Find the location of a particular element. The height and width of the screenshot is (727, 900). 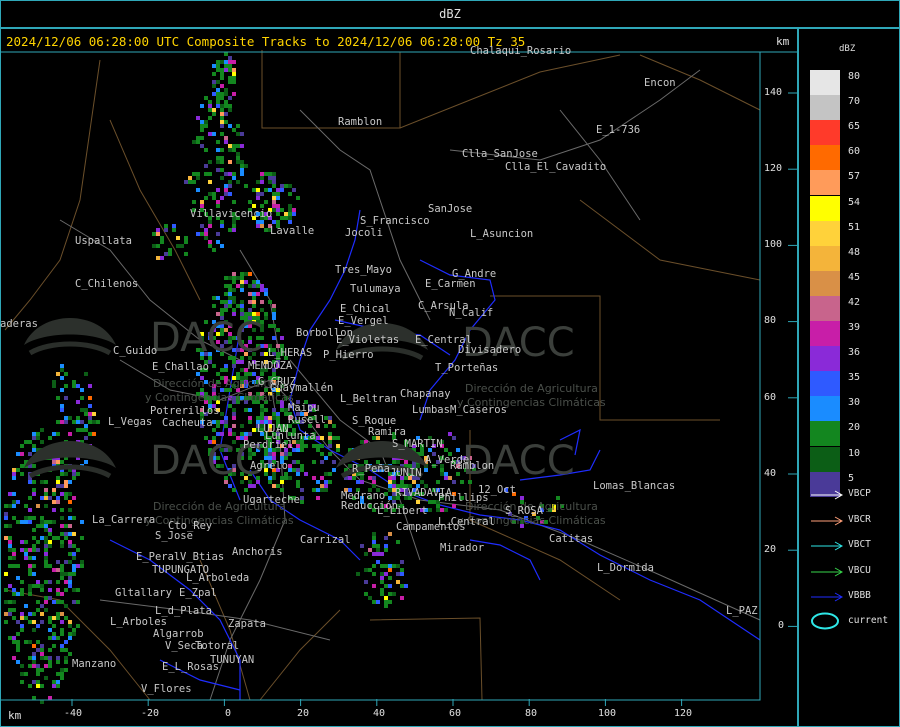

place-label: JUNIN is located at coordinates (406, 473).